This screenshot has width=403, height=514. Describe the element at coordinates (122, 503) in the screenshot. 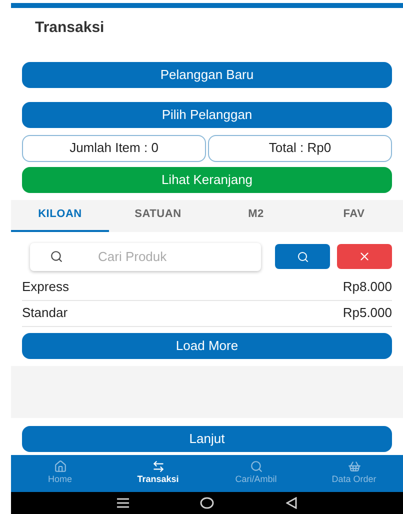

I see `menu-icon` at that location.